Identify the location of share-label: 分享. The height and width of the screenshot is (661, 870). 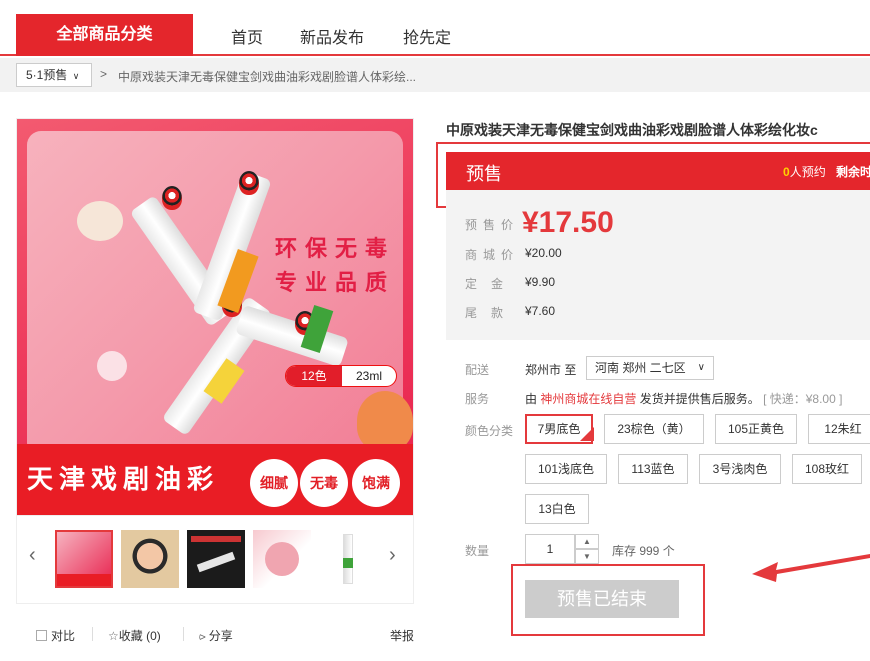
(220, 636).